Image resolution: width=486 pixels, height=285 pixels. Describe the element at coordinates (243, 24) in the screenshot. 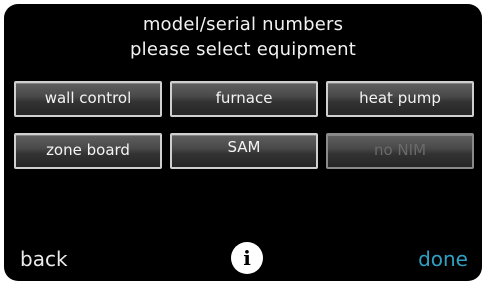

I see `page-title: model/serial numbers` at that location.